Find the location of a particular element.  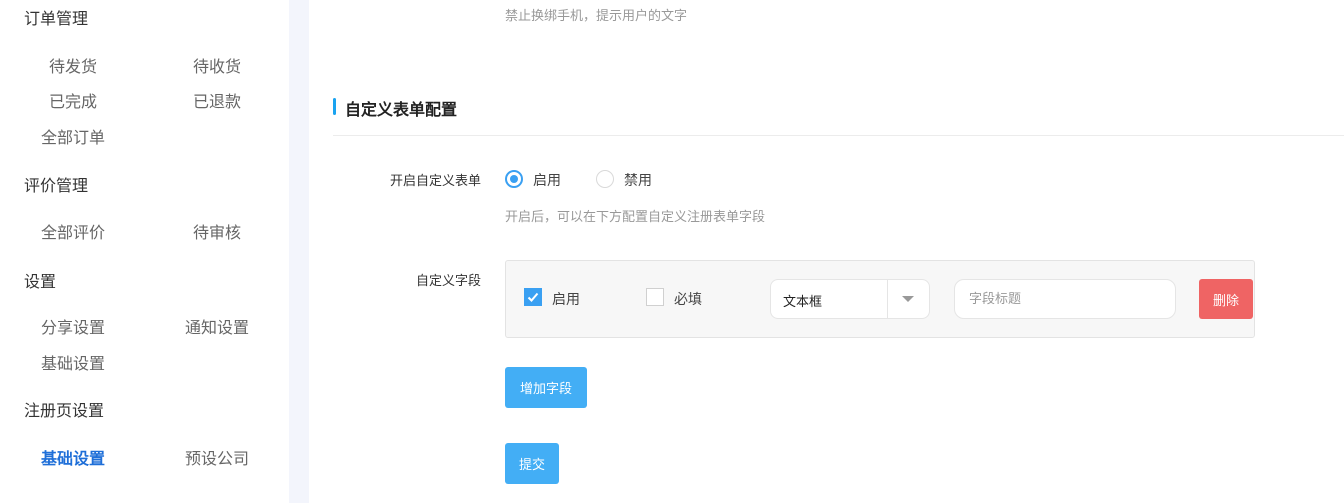

add-field-button: 增加字段 is located at coordinates (546, 387).